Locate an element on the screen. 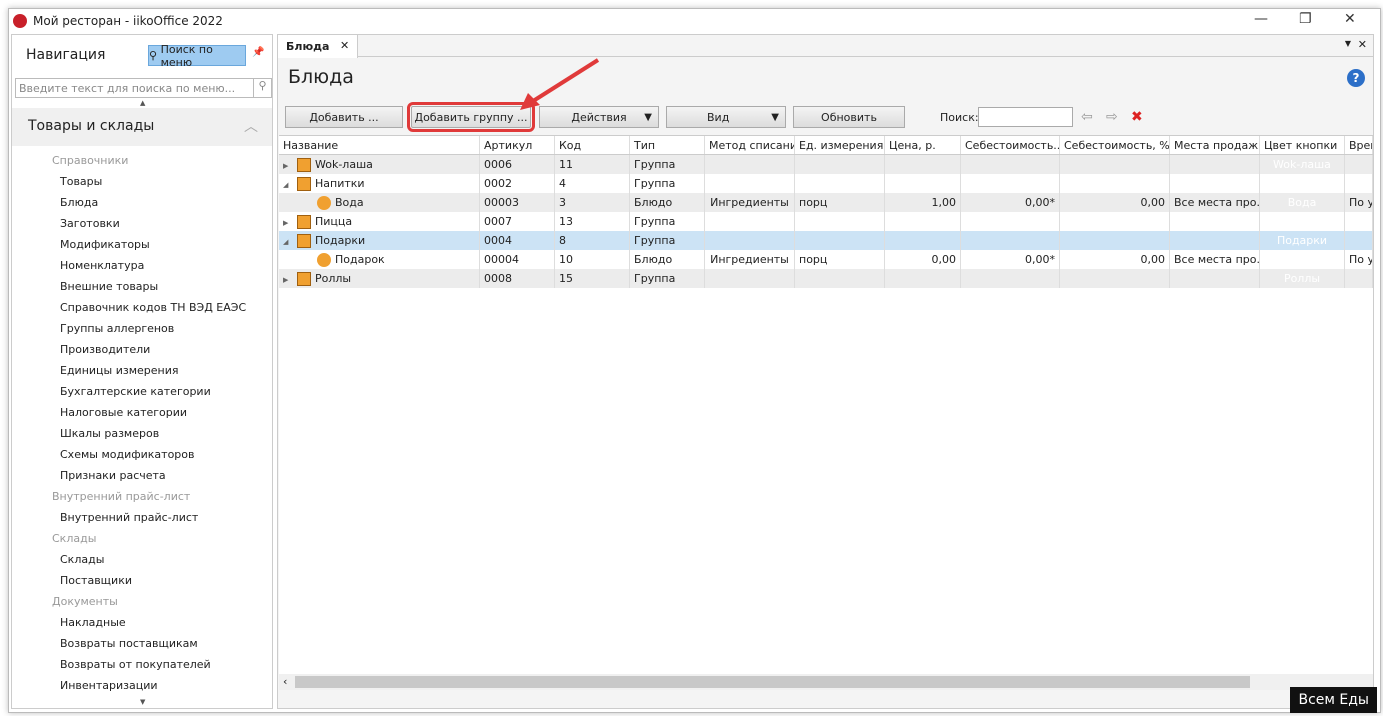 This screenshot has height=716, width=1383. table-row: ◢ Подарки 0004 8 Группа Подарки is located at coordinates (826, 240).